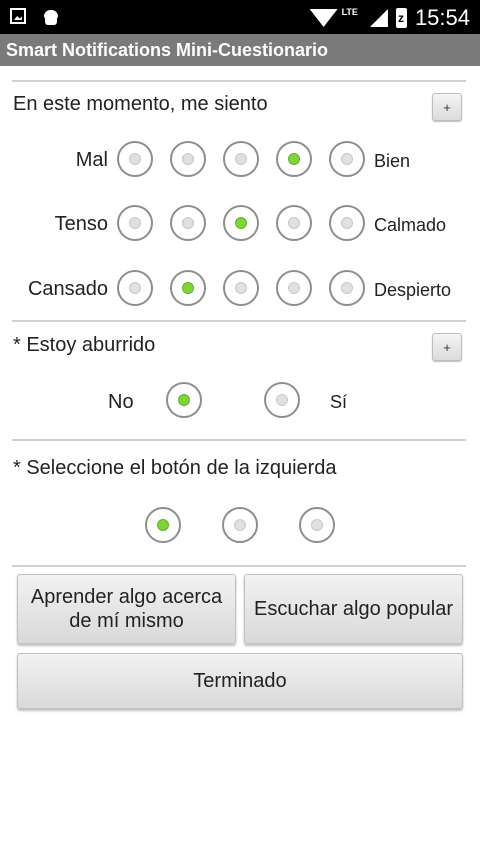 Image resolution: width=480 pixels, height=854 pixels. I want to click on scale-right-label: Despierto, so click(413, 290).